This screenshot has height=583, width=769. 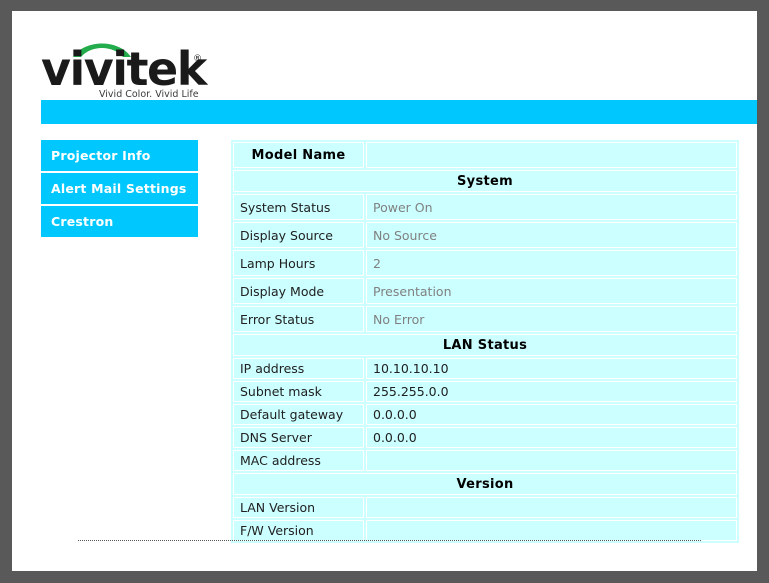 I want to click on table-row: Default gateway 0.0.0.0, so click(x=485, y=414).